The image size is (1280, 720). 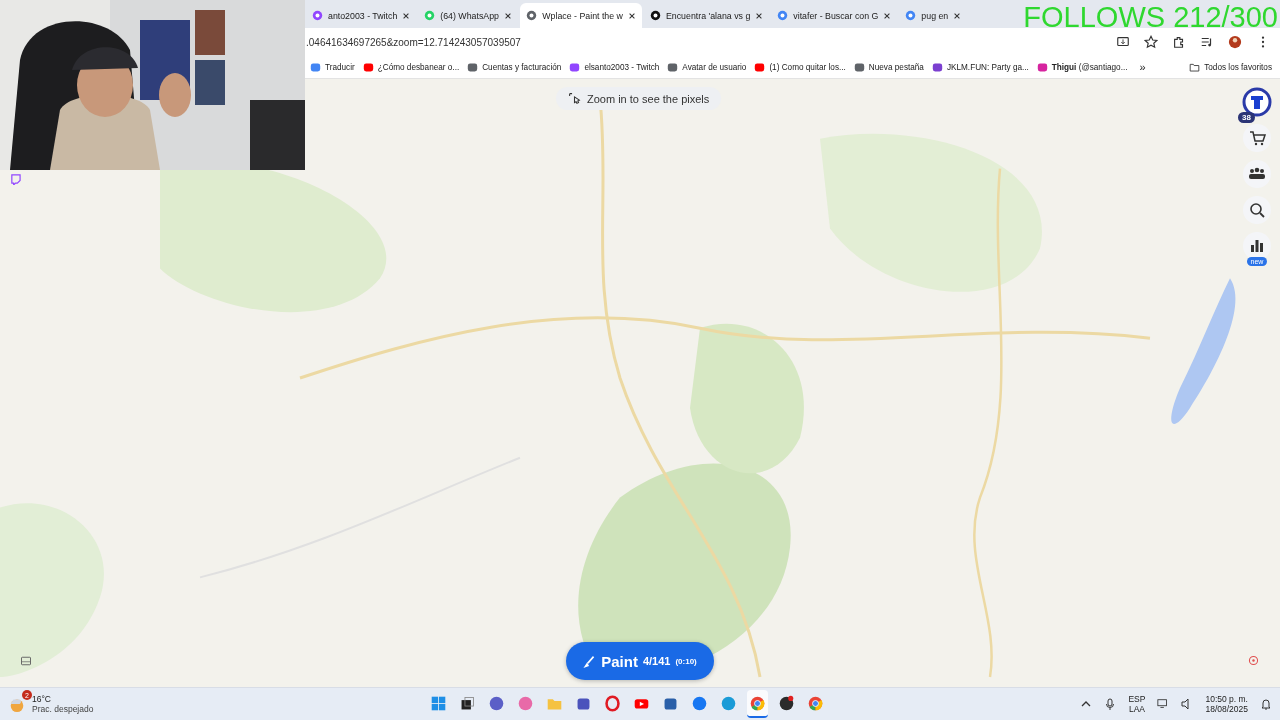 What do you see at coordinates (1246, 117) in the screenshot?
I see `level-badge: 38` at bounding box center [1246, 117].